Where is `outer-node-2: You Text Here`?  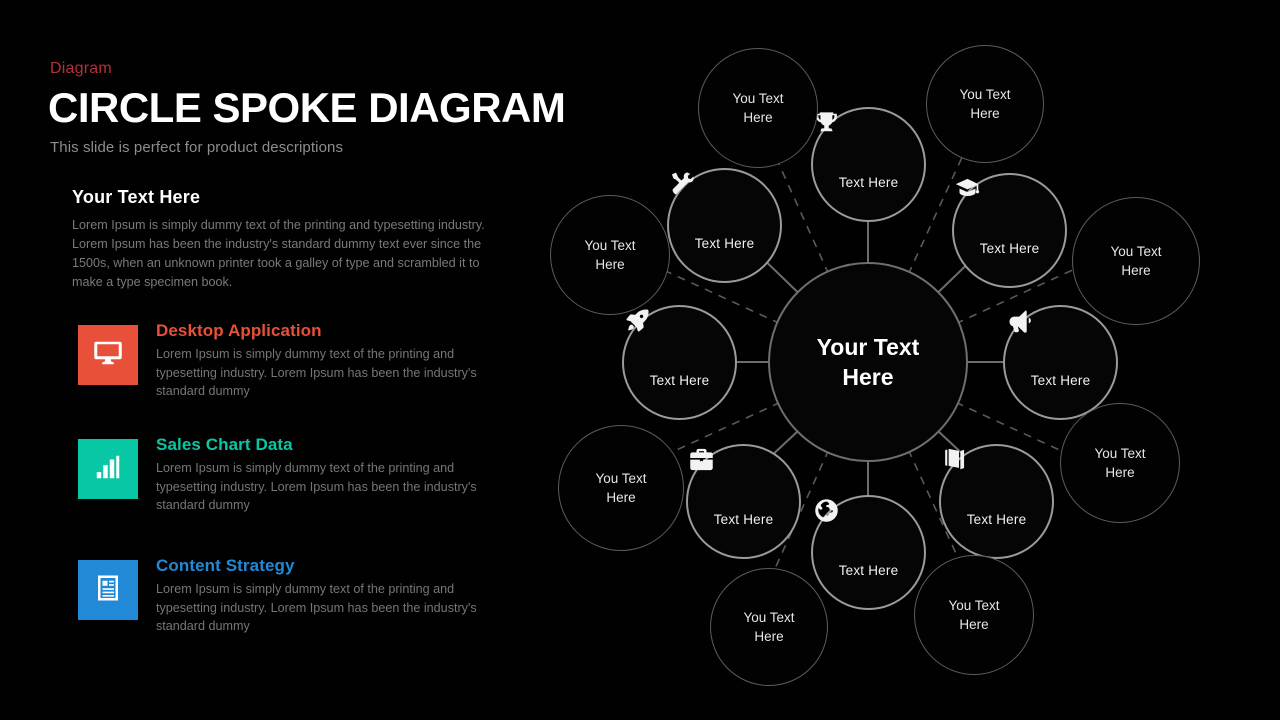 outer-node-2: You Text Here is located at coordinates (985, 104).